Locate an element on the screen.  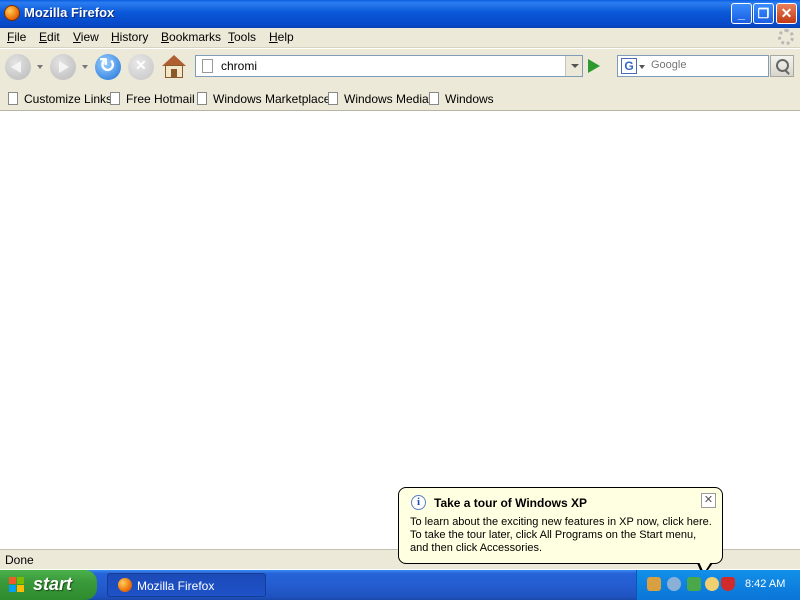
start-button: start is located at coordinates (48, 585).